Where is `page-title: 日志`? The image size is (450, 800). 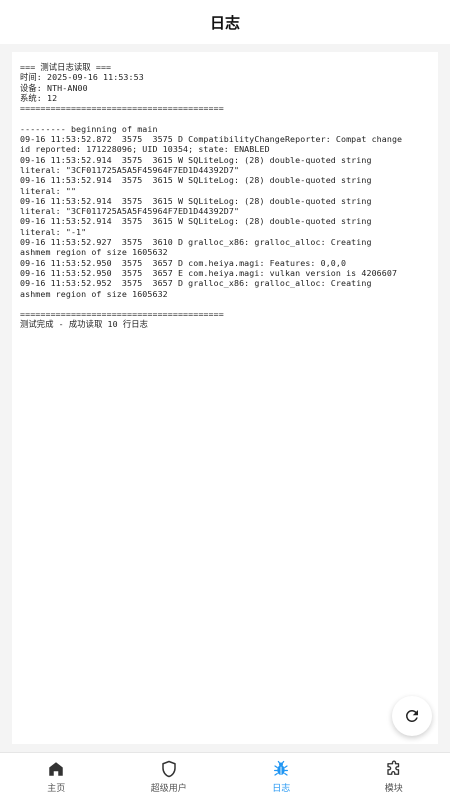
page-title: 日志 is located at coordinates (224, 22).